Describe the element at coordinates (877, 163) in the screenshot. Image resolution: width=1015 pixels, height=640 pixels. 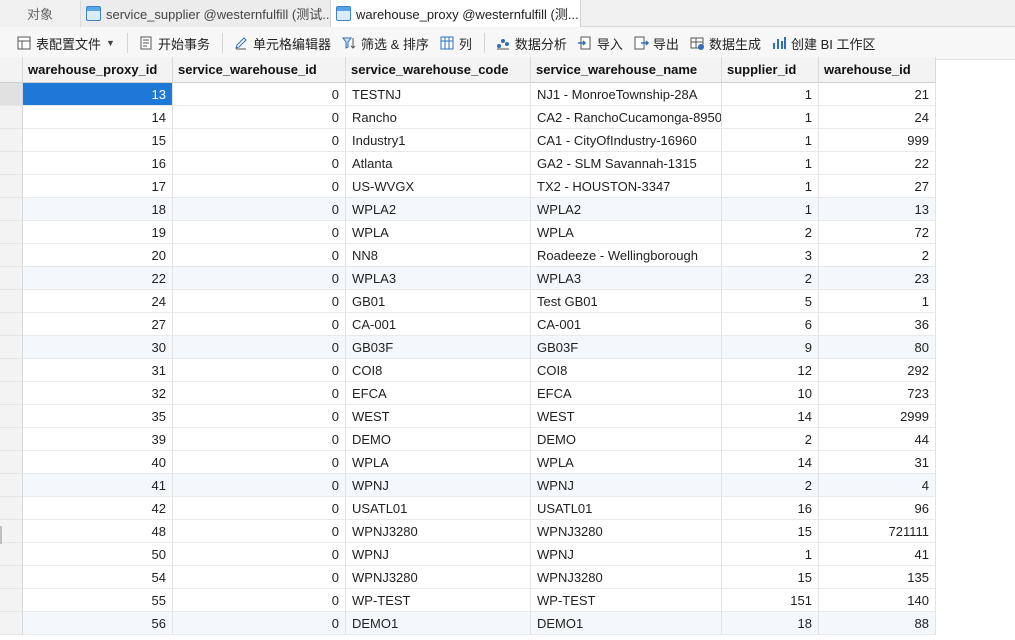
I see `table-cell-warehouse-id: 22` at that location.